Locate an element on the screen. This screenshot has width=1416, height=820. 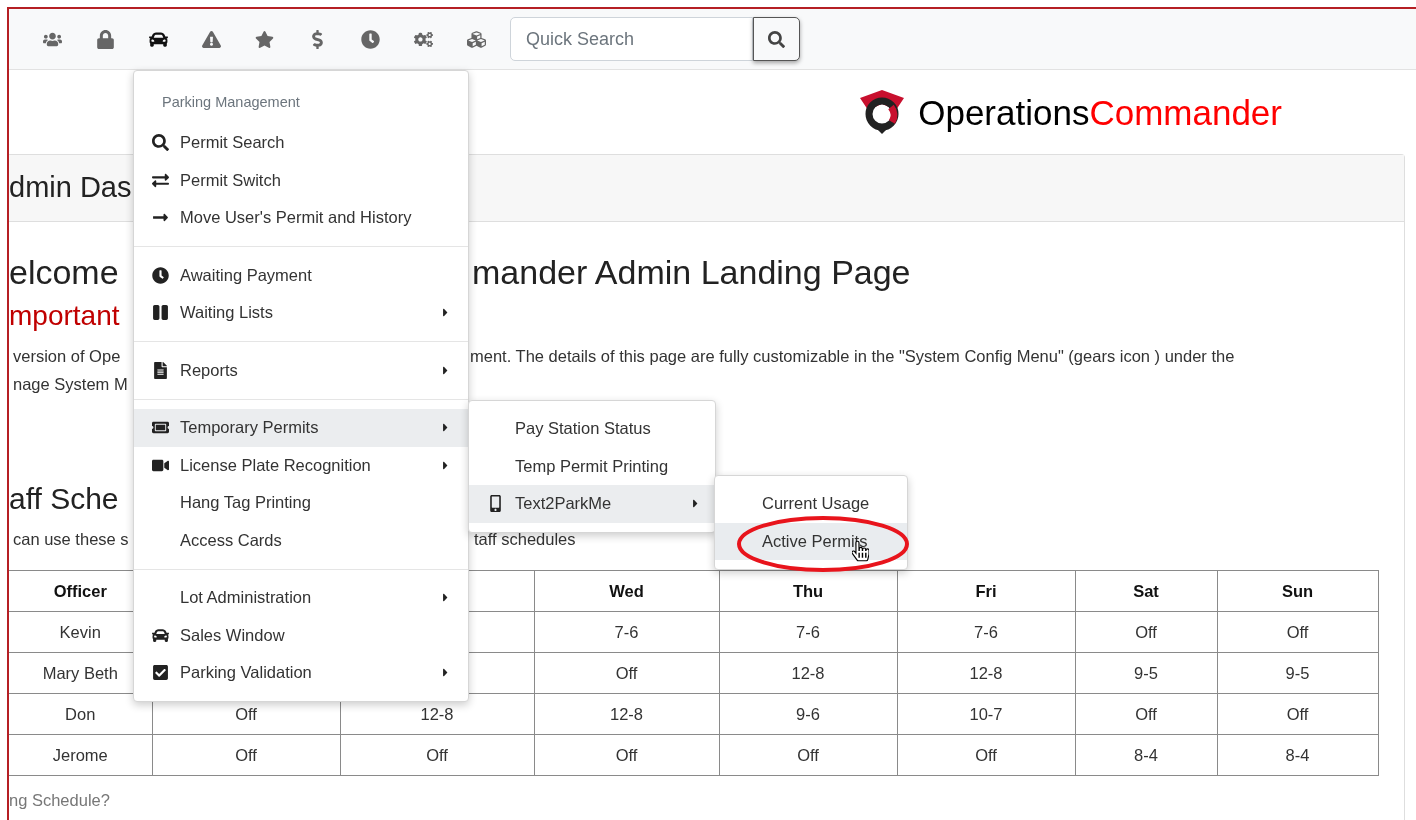
menu-item-label: Waiting Lists is located at coordinates (226, 313).